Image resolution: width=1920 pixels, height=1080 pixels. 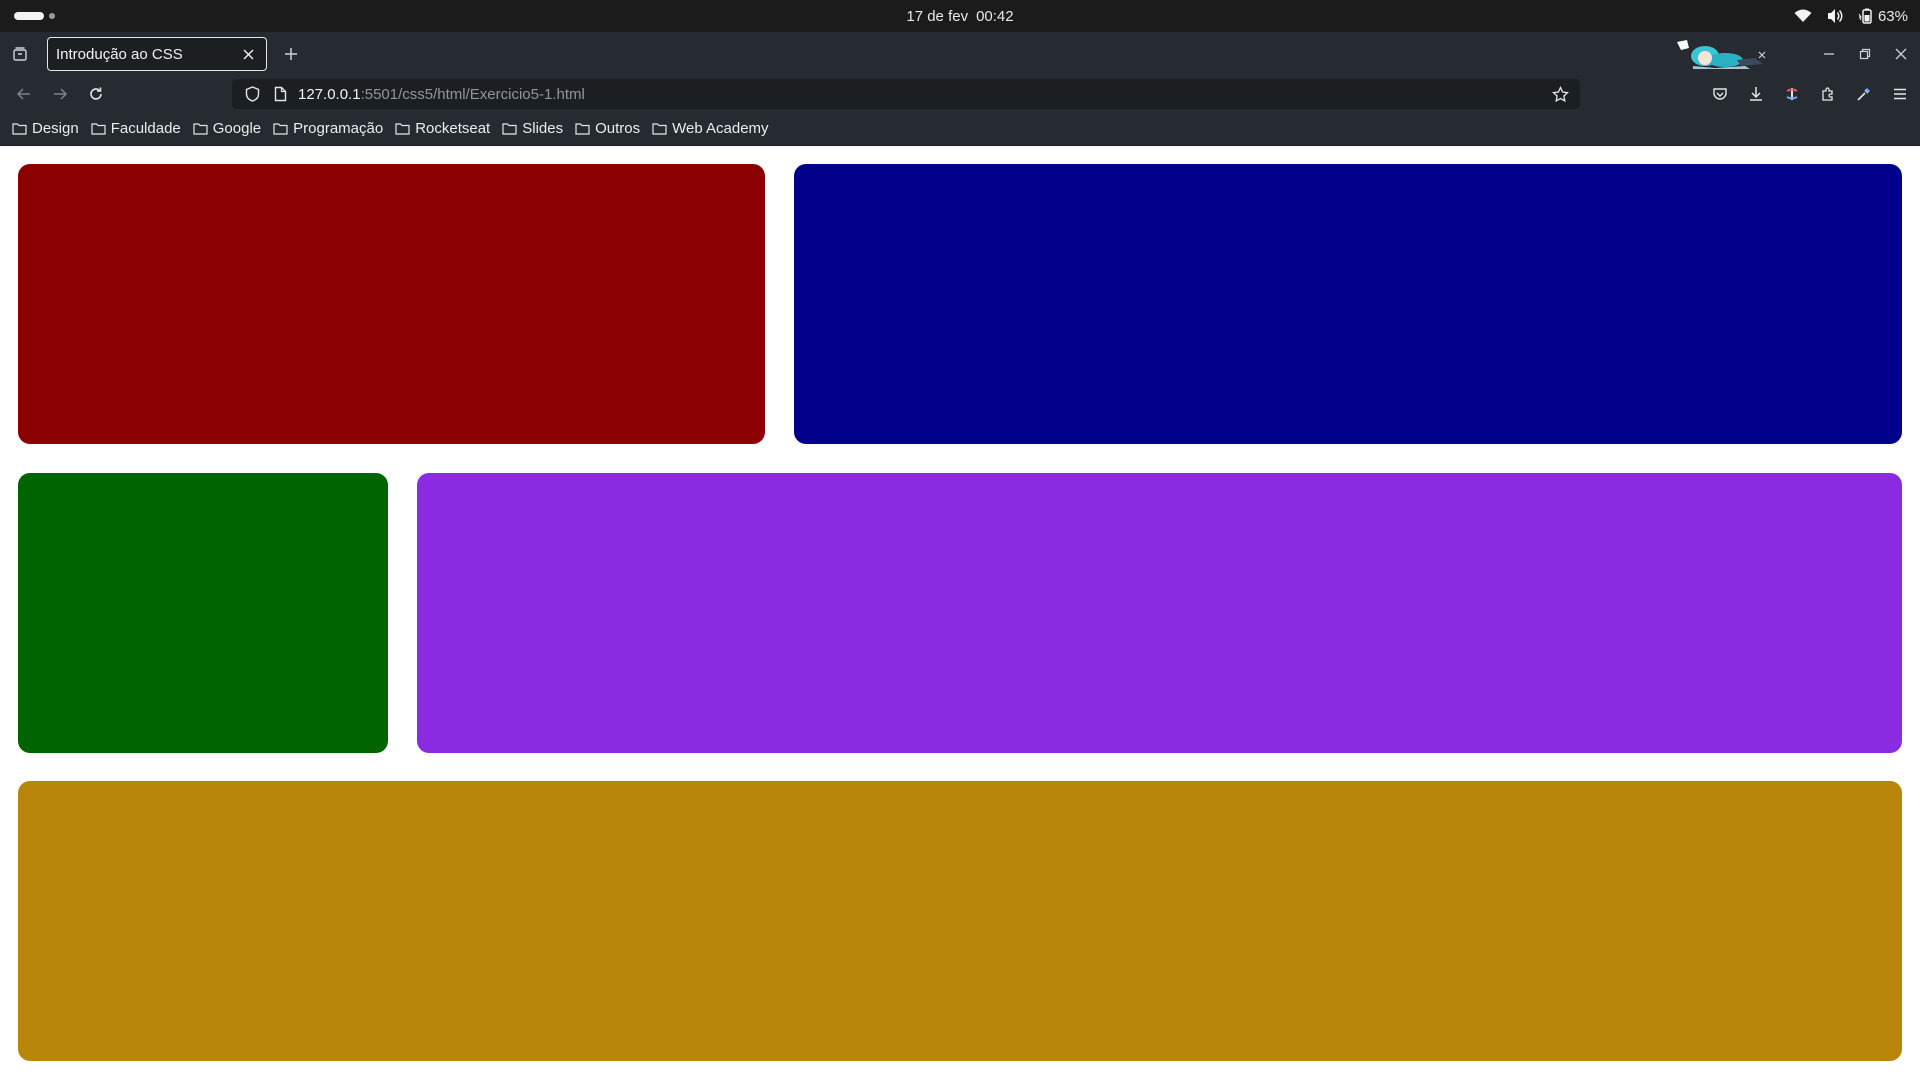 I want to click on bookmark-folder-rocketseat: Rocketseat, so click(x=442, y=128).